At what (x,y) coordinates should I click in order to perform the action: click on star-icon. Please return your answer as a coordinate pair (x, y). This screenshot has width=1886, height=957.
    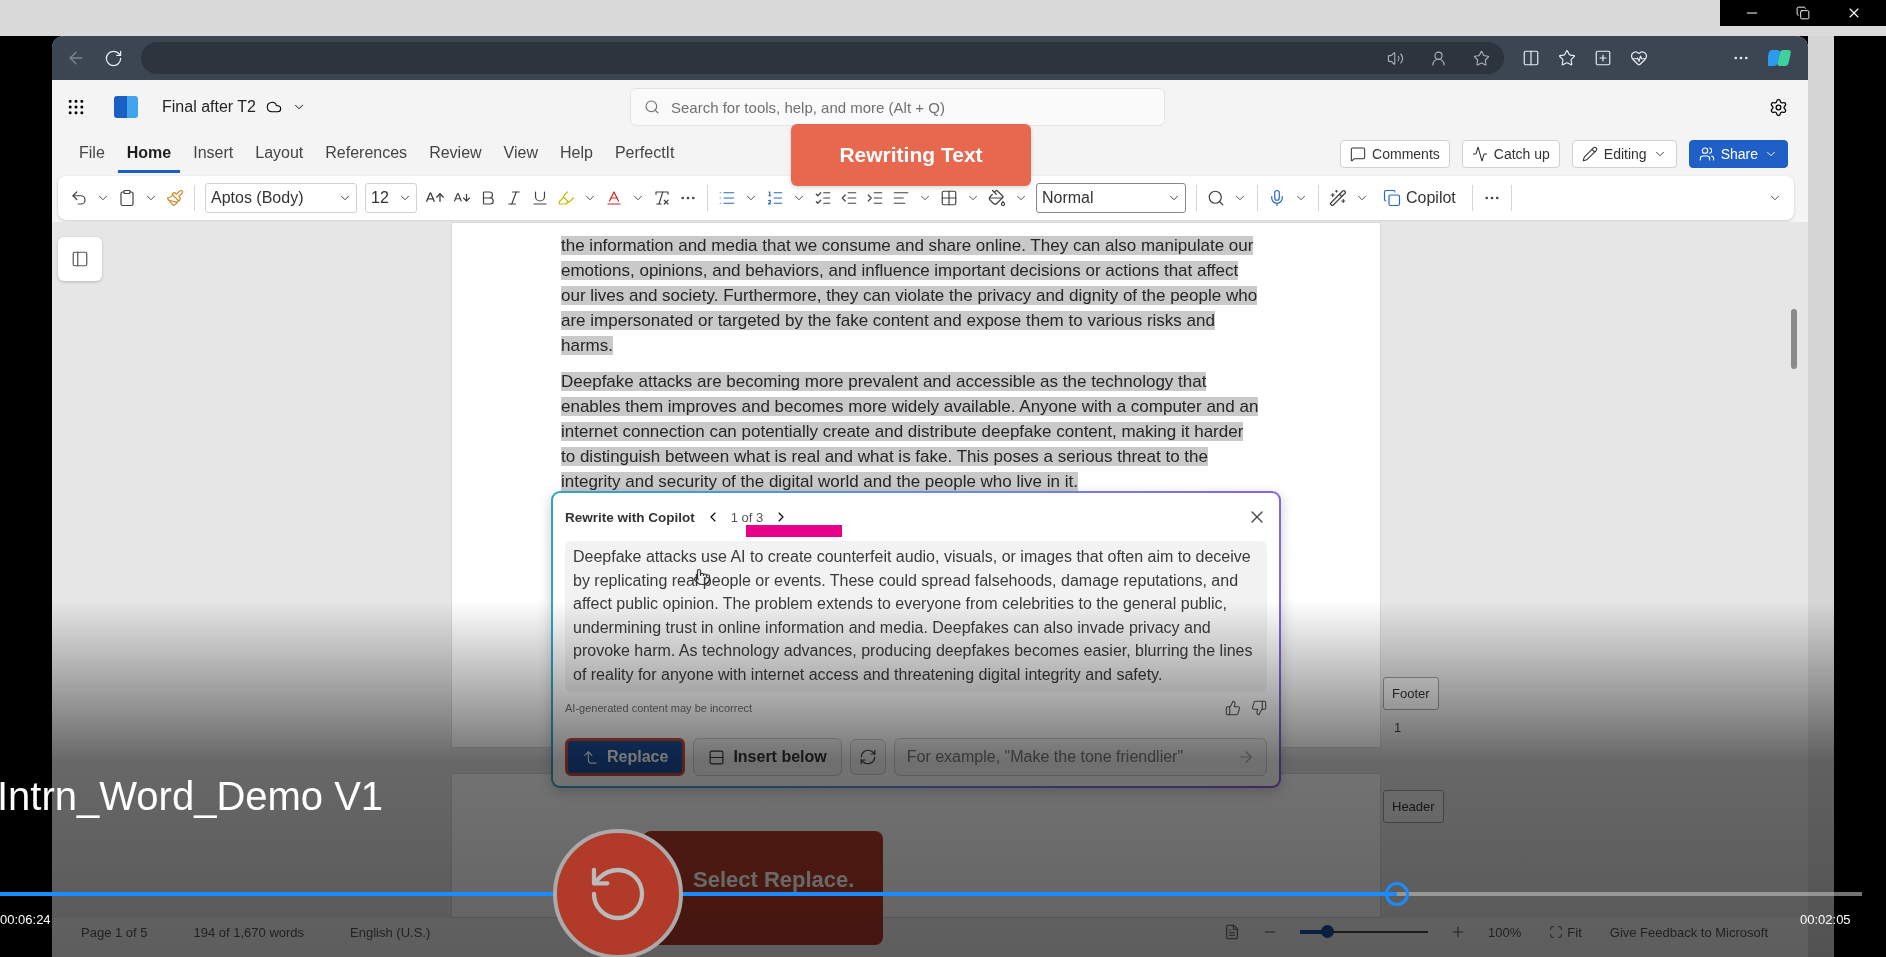
    Looking at the image, I should click on (1481, 58).